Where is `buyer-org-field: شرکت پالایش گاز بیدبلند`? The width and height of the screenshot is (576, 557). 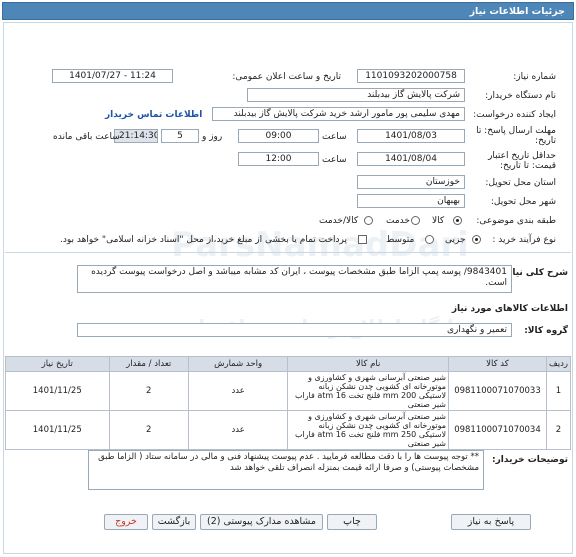
buyer-org-field: شرکت پالایش گاز بیدبلند is located at coordinates (356, 95).